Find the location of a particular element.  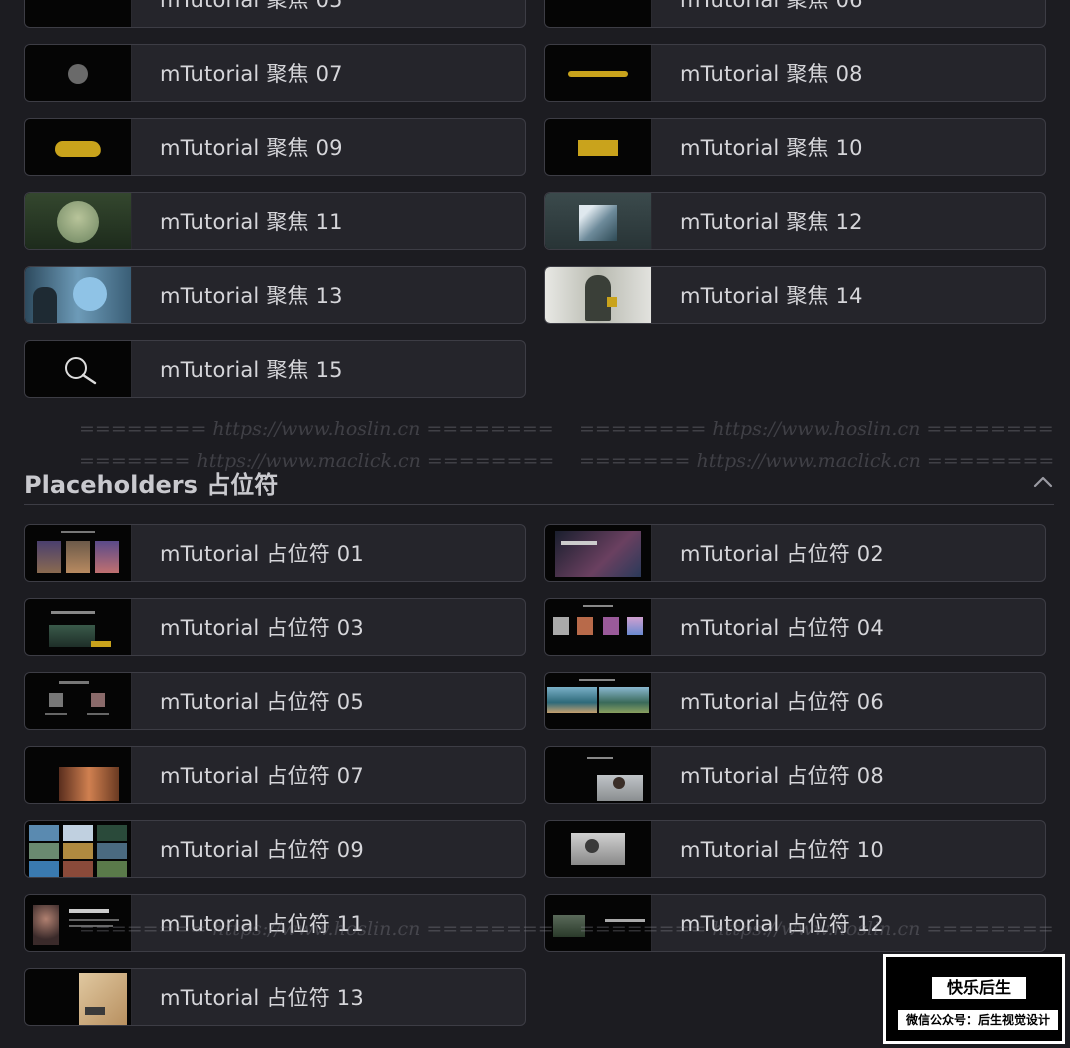

list-item: mTutorial 占位符 13 is located at coordinates (275, 997).